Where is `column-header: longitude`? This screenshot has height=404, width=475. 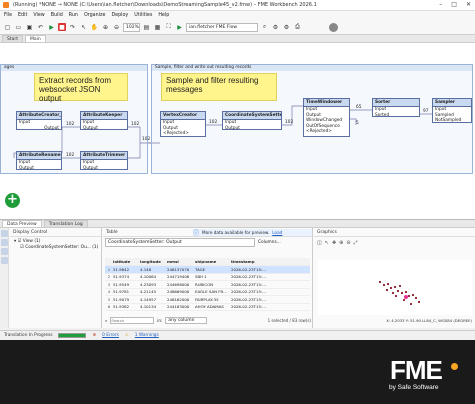 column-header: longitude is located at coordinates (153, 261).